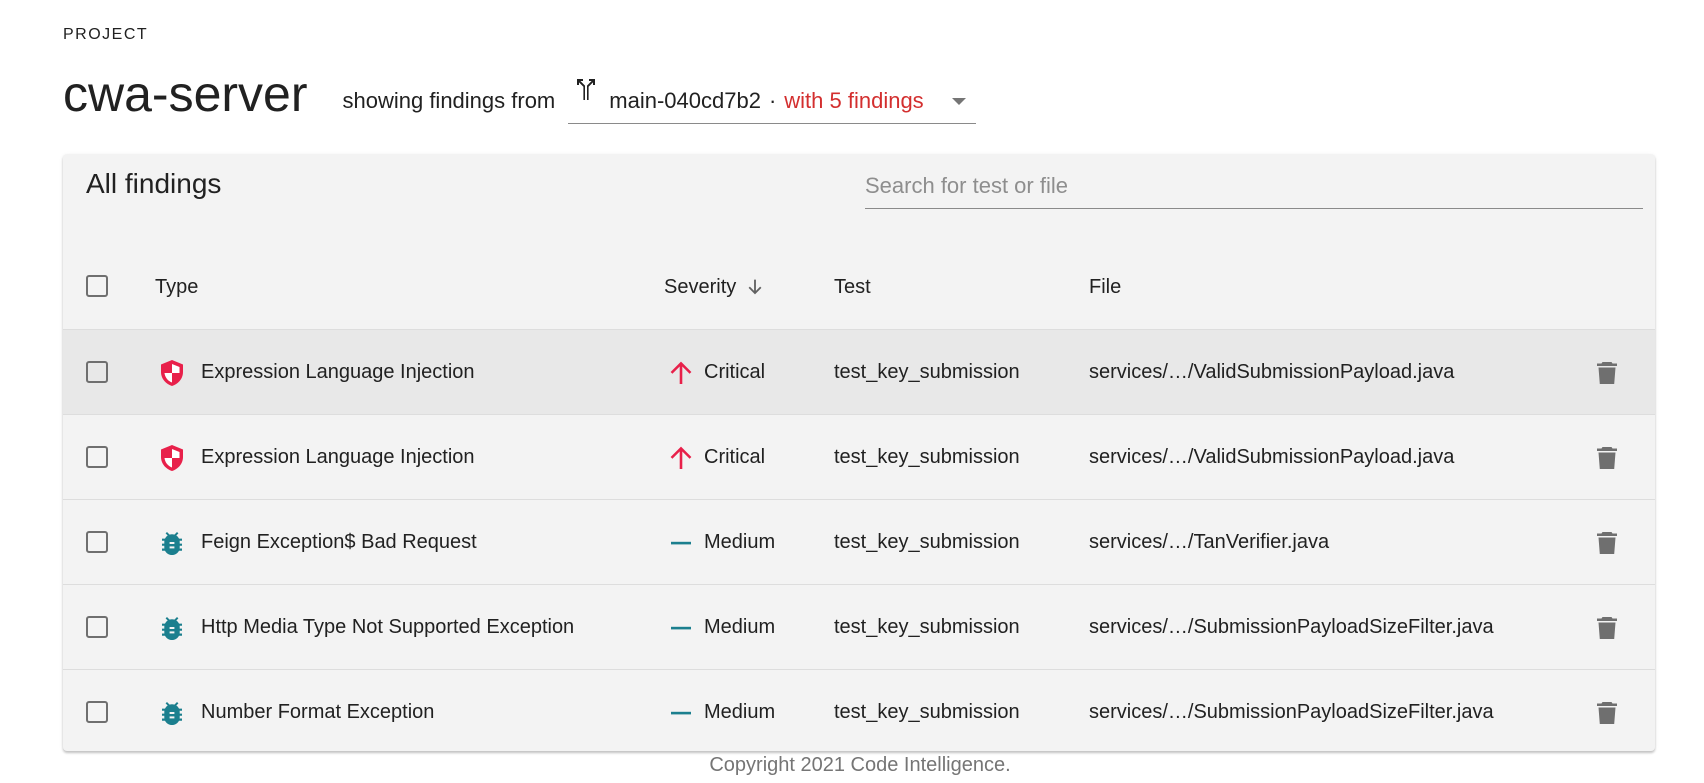 This screenshot has height=783, width=1704. What do you see at coordinates (1209, 542) in the screenshot?
I see `finding-file: services/…/TanVerifier.java` at bounding box center [1209, 542].